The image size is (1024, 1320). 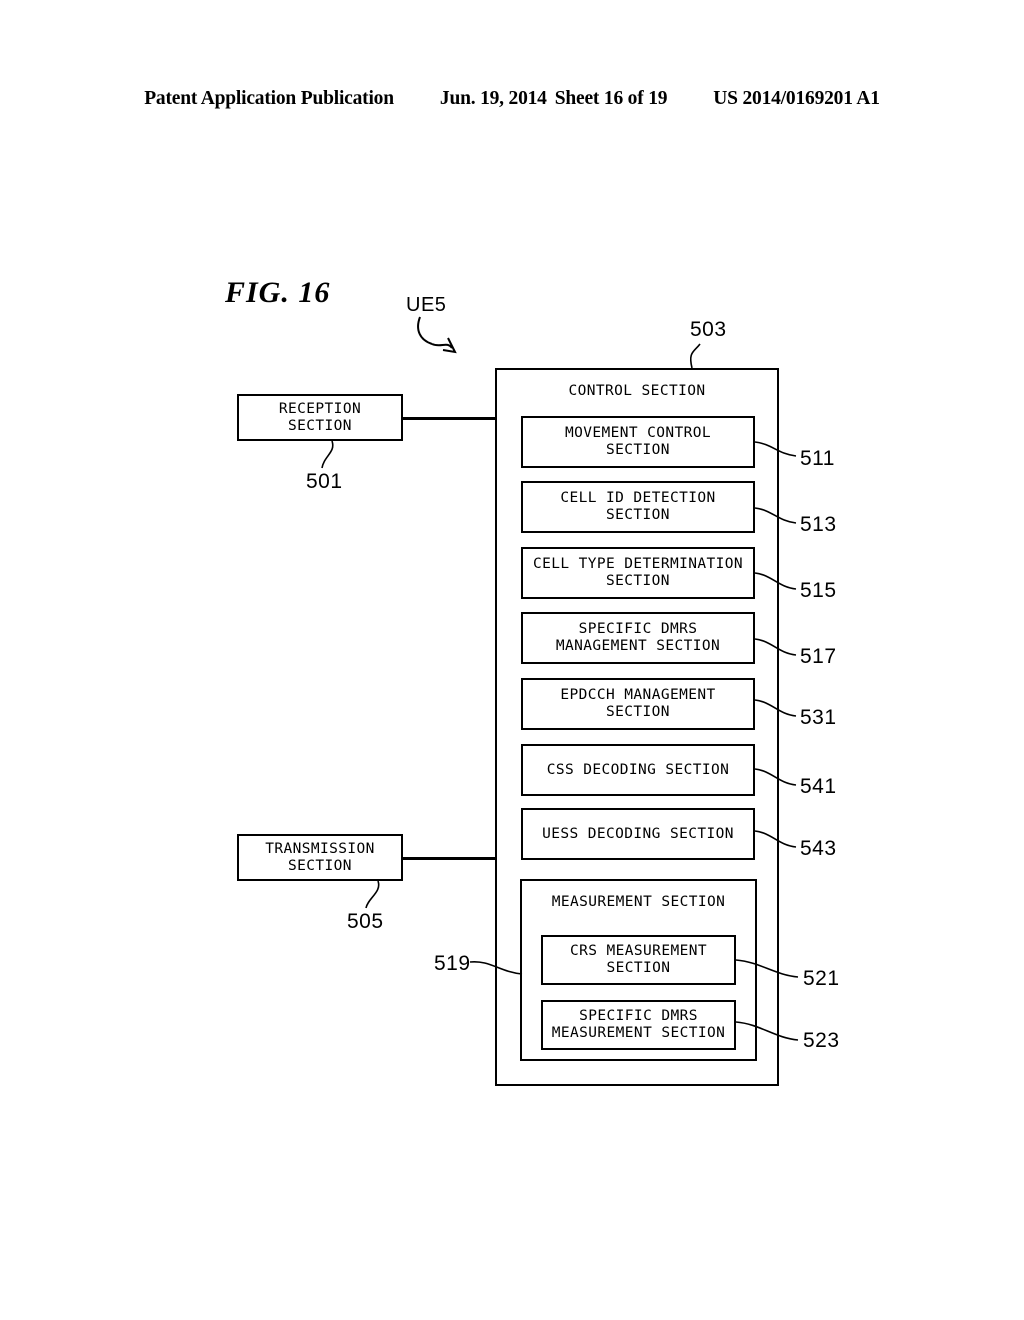 I want to click on reference-numeral-503: 503, so click(x=708, y=329).